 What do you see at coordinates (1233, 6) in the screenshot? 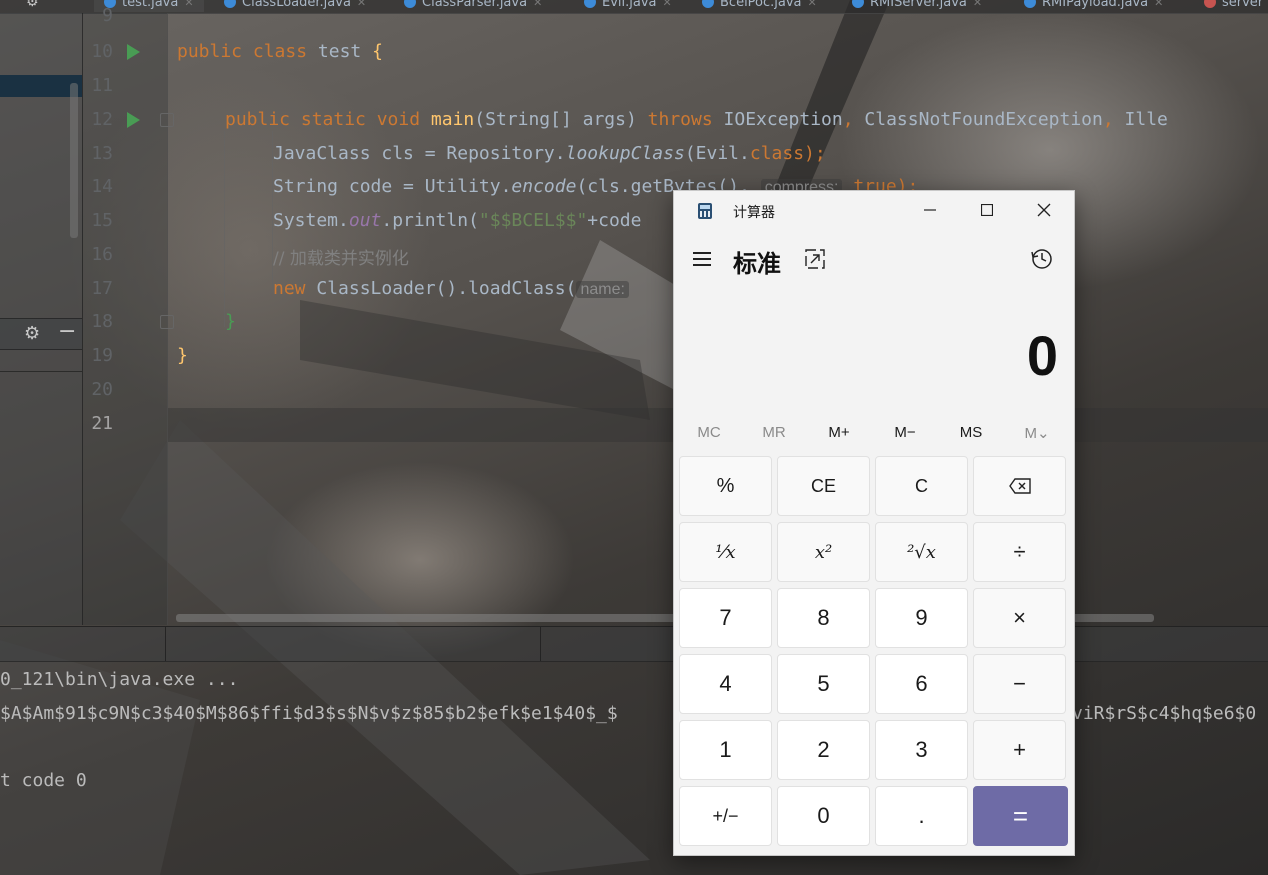
I see `tab-server: server` at bounding box center [1233, 6].